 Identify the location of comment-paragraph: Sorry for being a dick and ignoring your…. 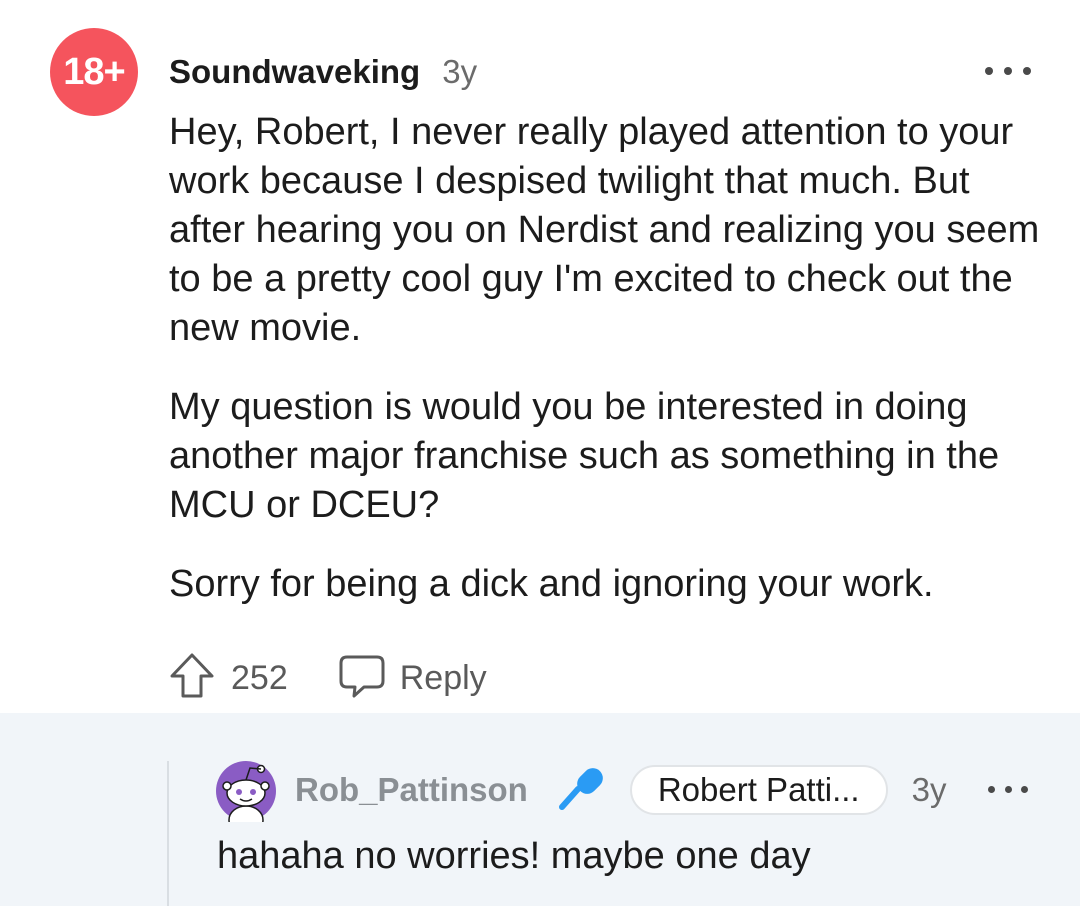
(551, 584).